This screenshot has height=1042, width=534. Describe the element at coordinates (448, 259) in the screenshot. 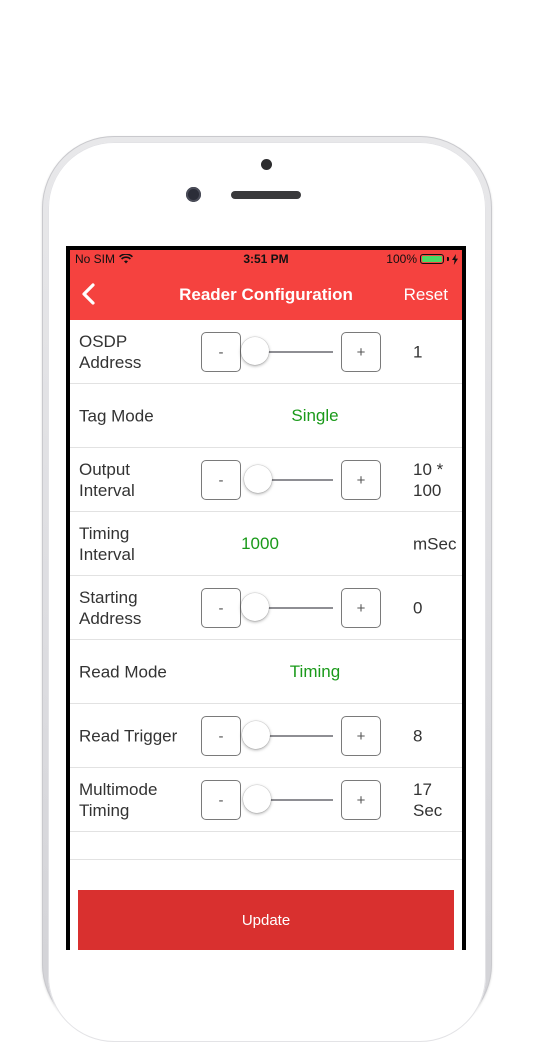

I see `battery-cap` at that location.